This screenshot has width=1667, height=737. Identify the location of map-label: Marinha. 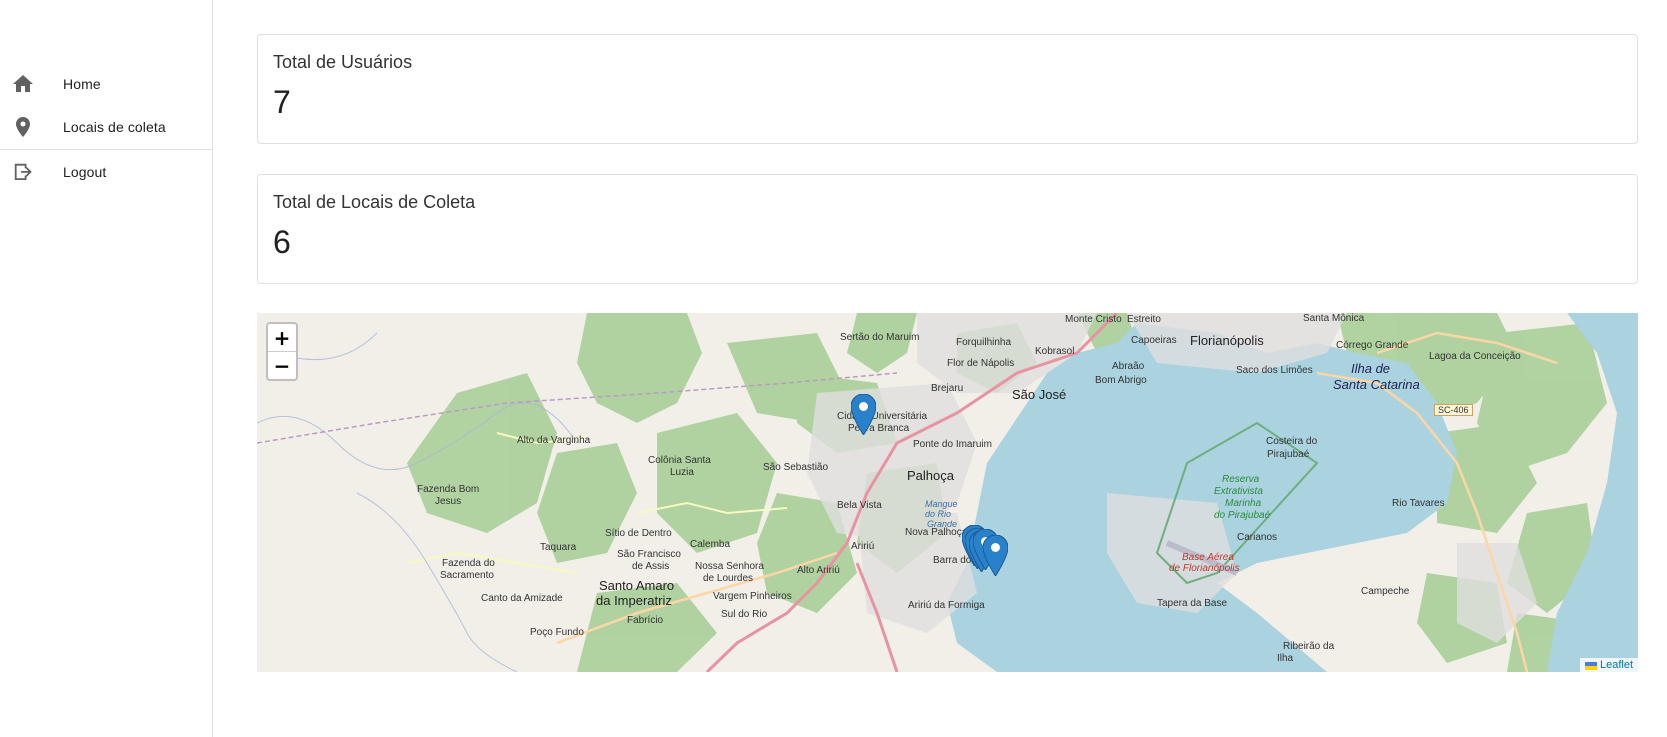
(1243, 503).